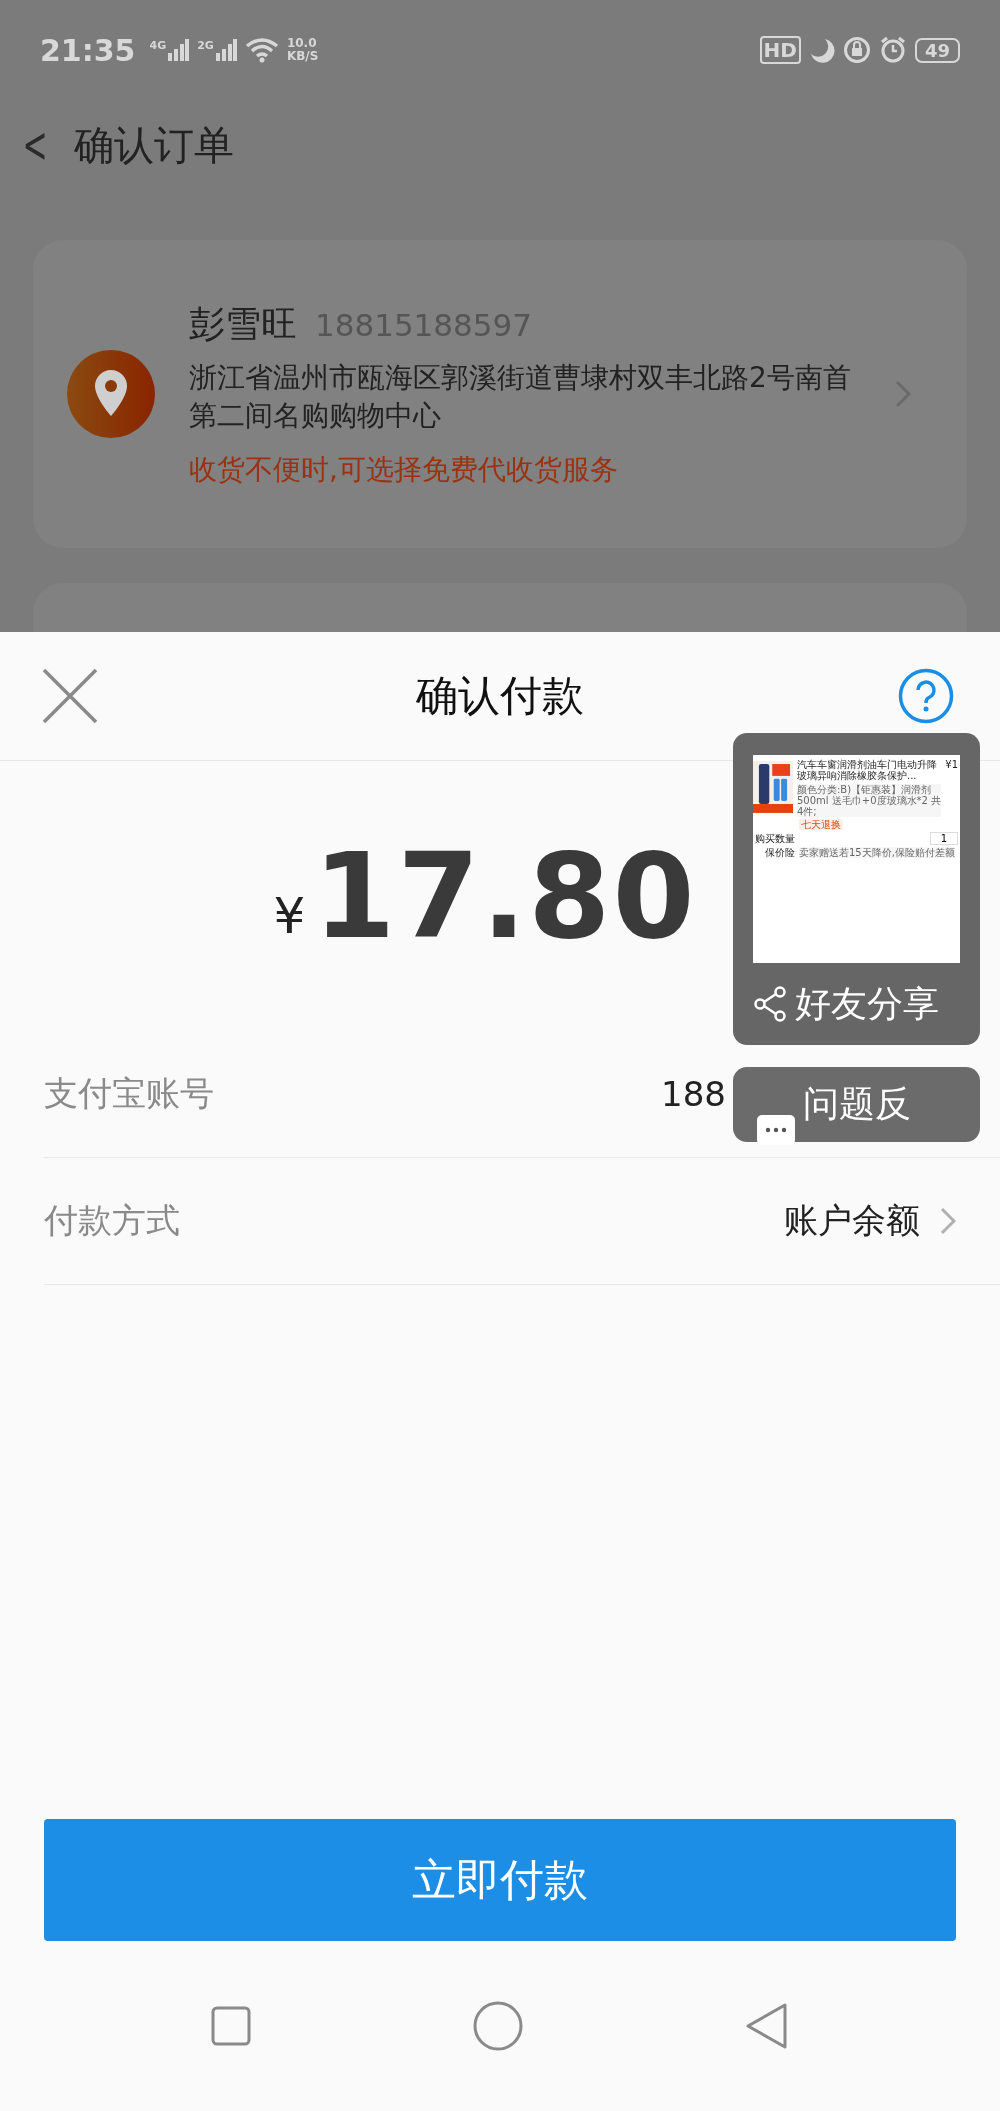 Image resolution: width=1000 pixels, height=2111 pixels. I want to click on chevron-right-icon, so click(948, 1221).